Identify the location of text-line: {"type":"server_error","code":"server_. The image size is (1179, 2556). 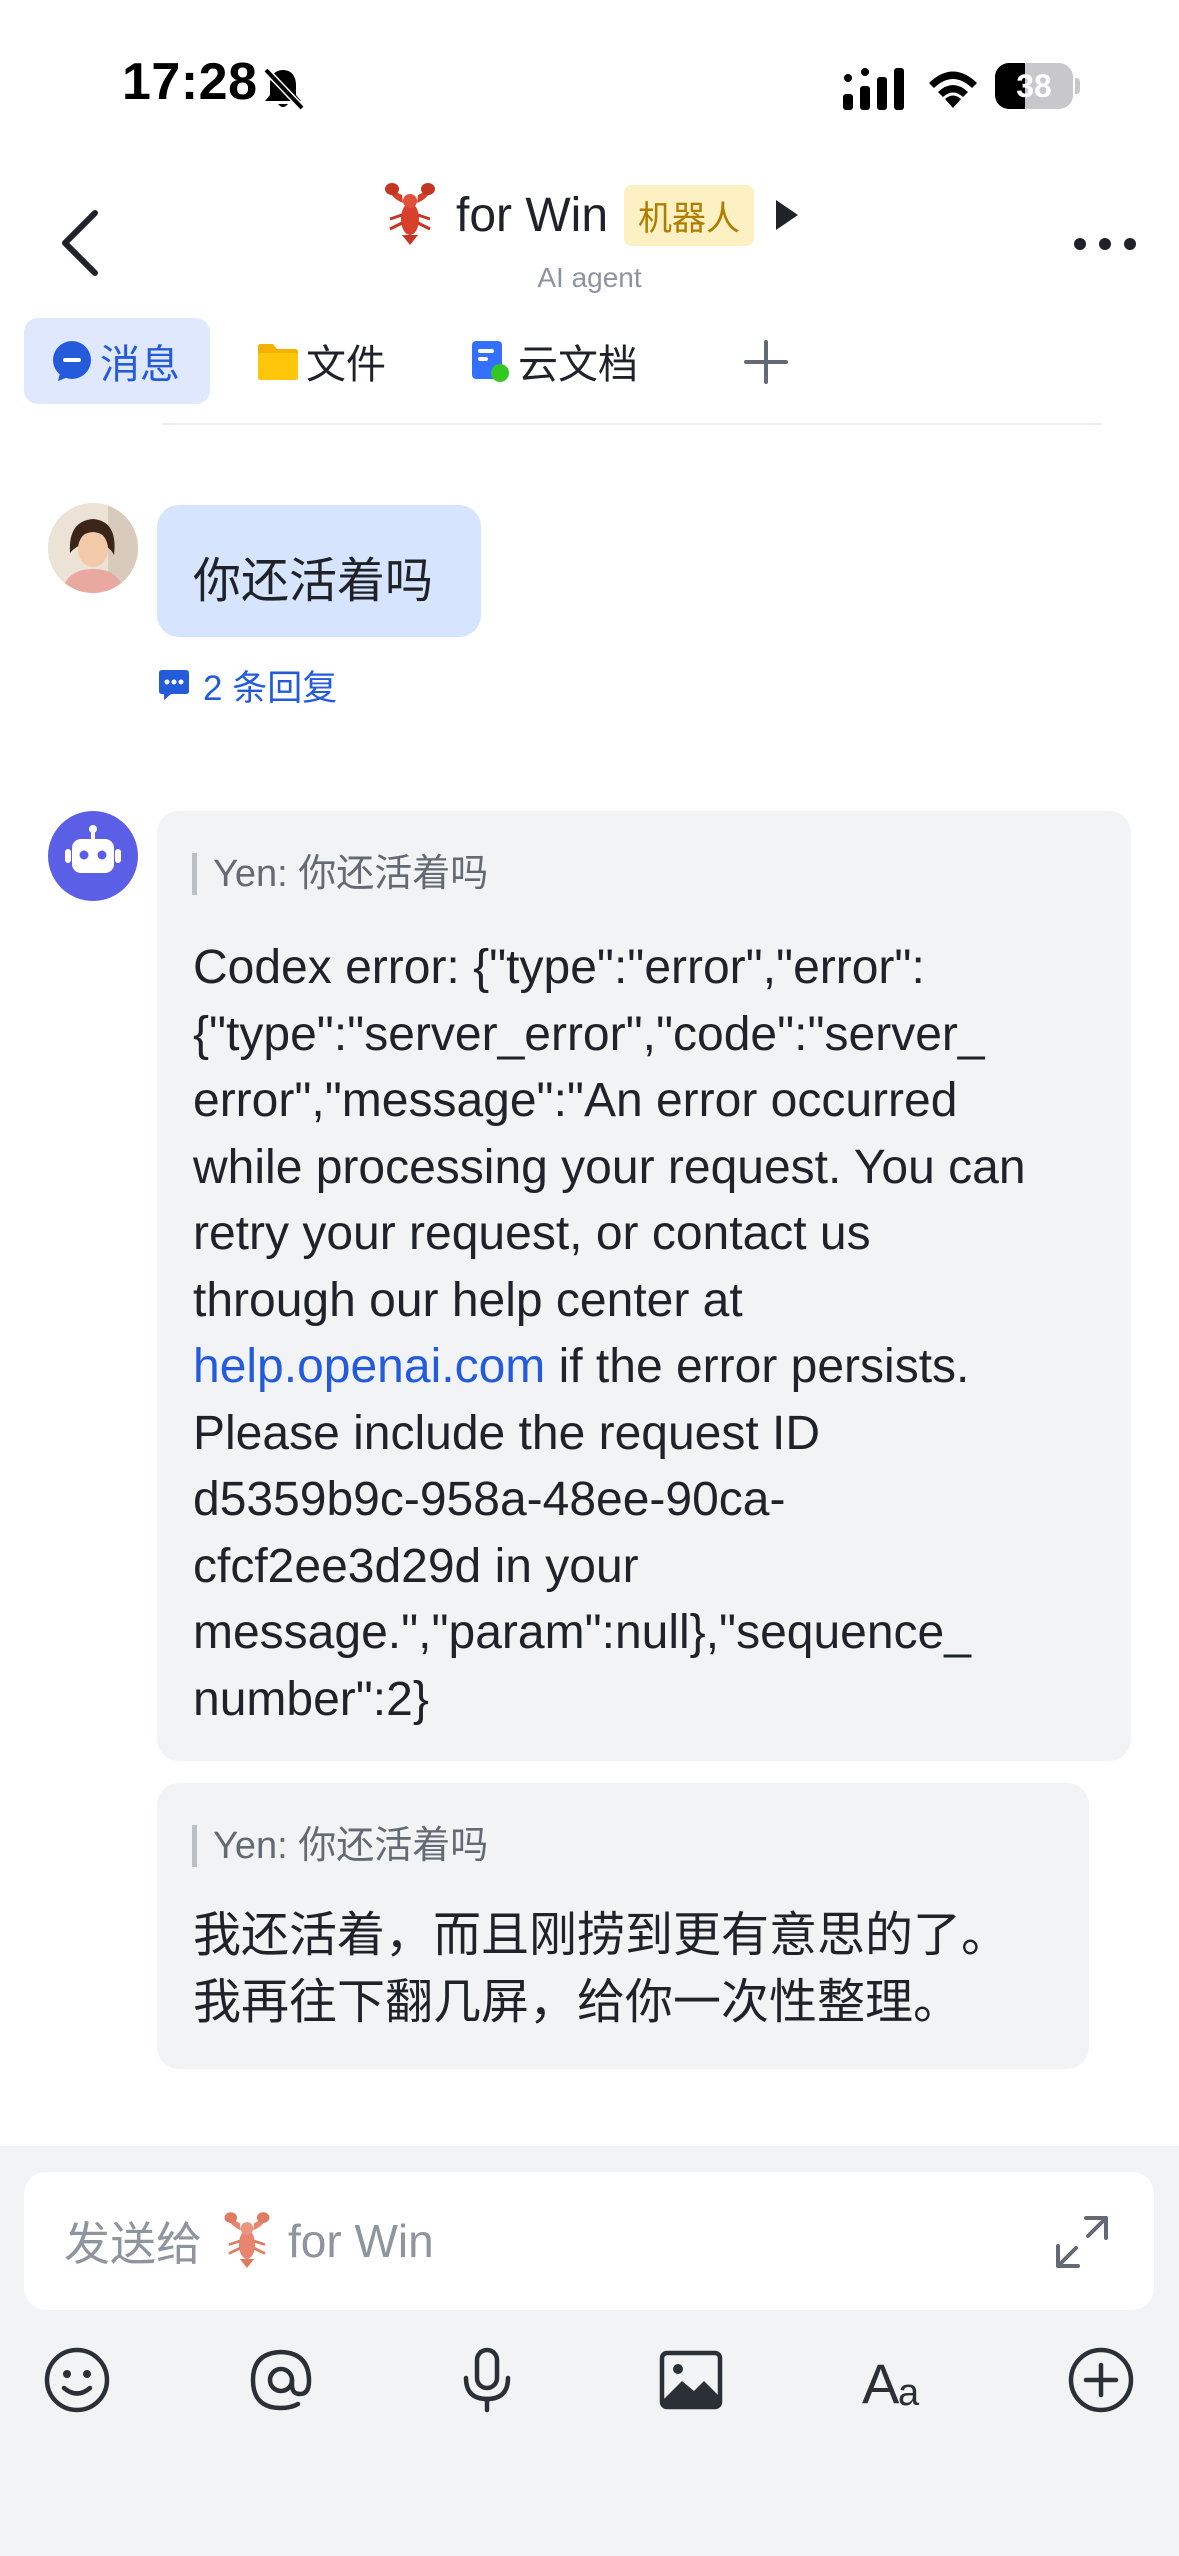
(589, 1034).